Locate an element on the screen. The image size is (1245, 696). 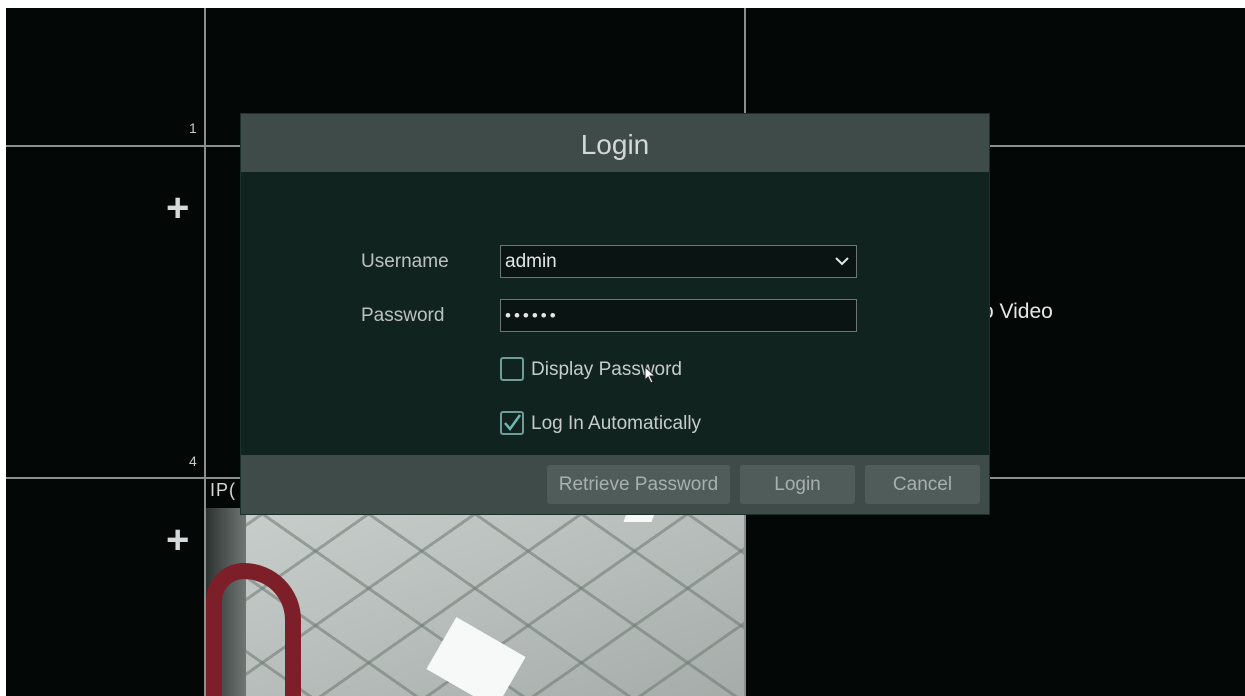
ceiling-light is located at coordinates (476, 656).